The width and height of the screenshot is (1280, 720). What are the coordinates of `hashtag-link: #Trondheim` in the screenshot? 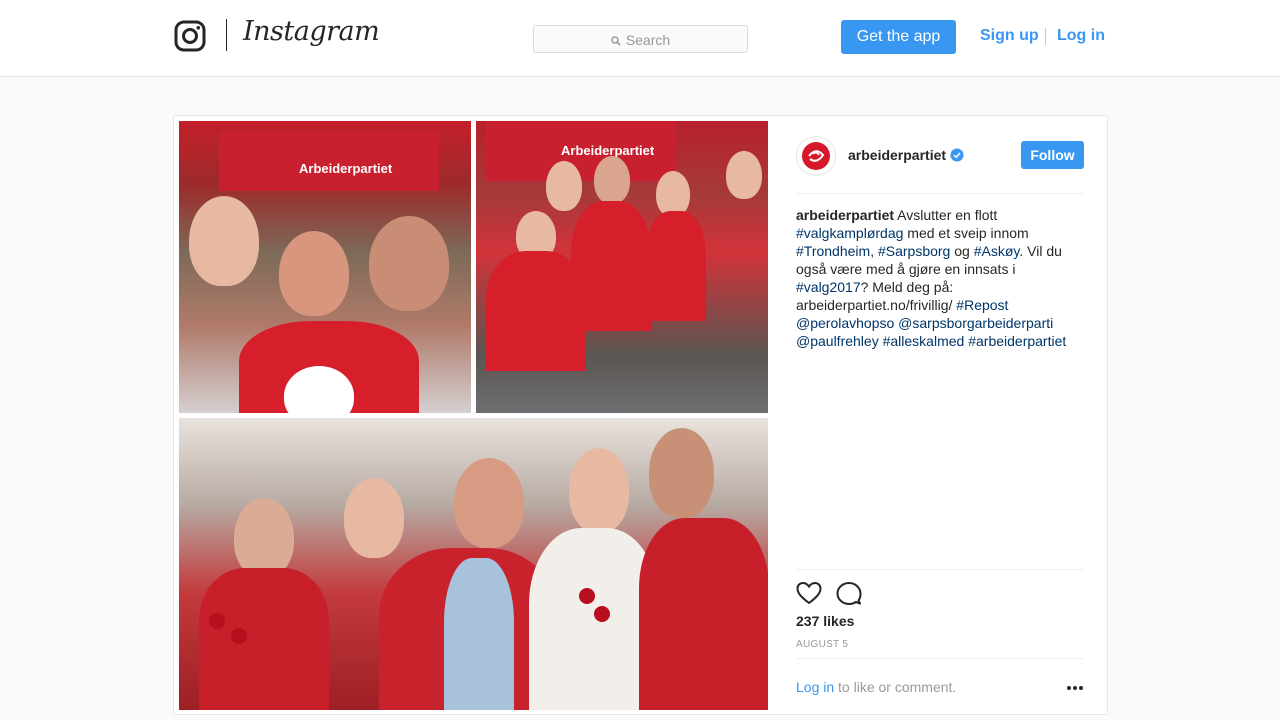 It's located at (833, 251).